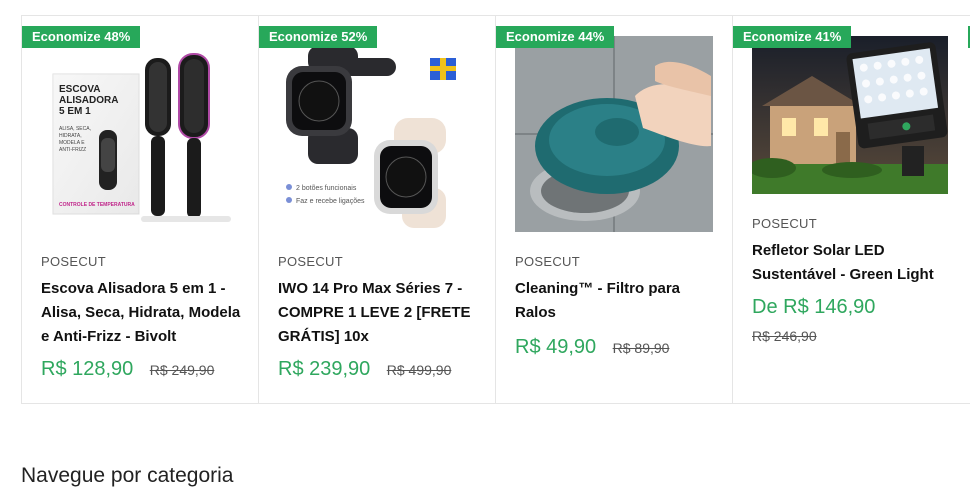 This screenshot has width=970, height=503. I want to click on solar-led-light-image, so click(850, 115).